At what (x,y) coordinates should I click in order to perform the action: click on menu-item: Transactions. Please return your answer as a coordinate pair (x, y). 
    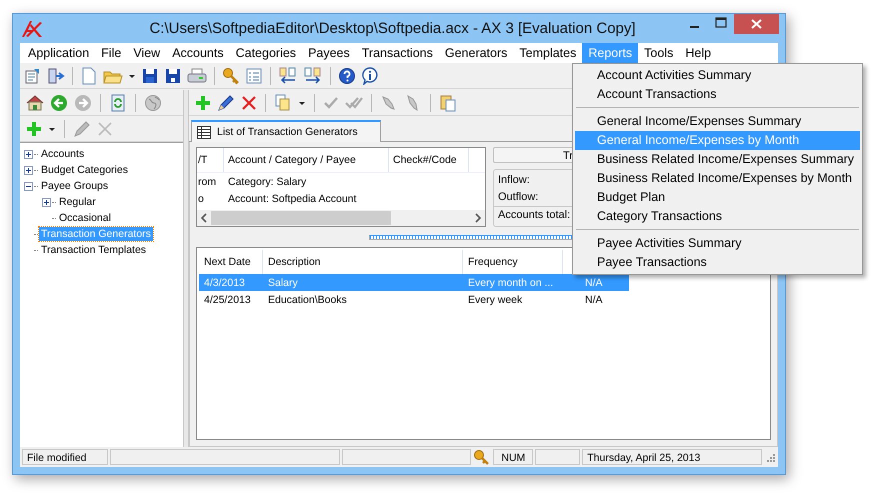
    Looking at the image, I should click on (397, 53).